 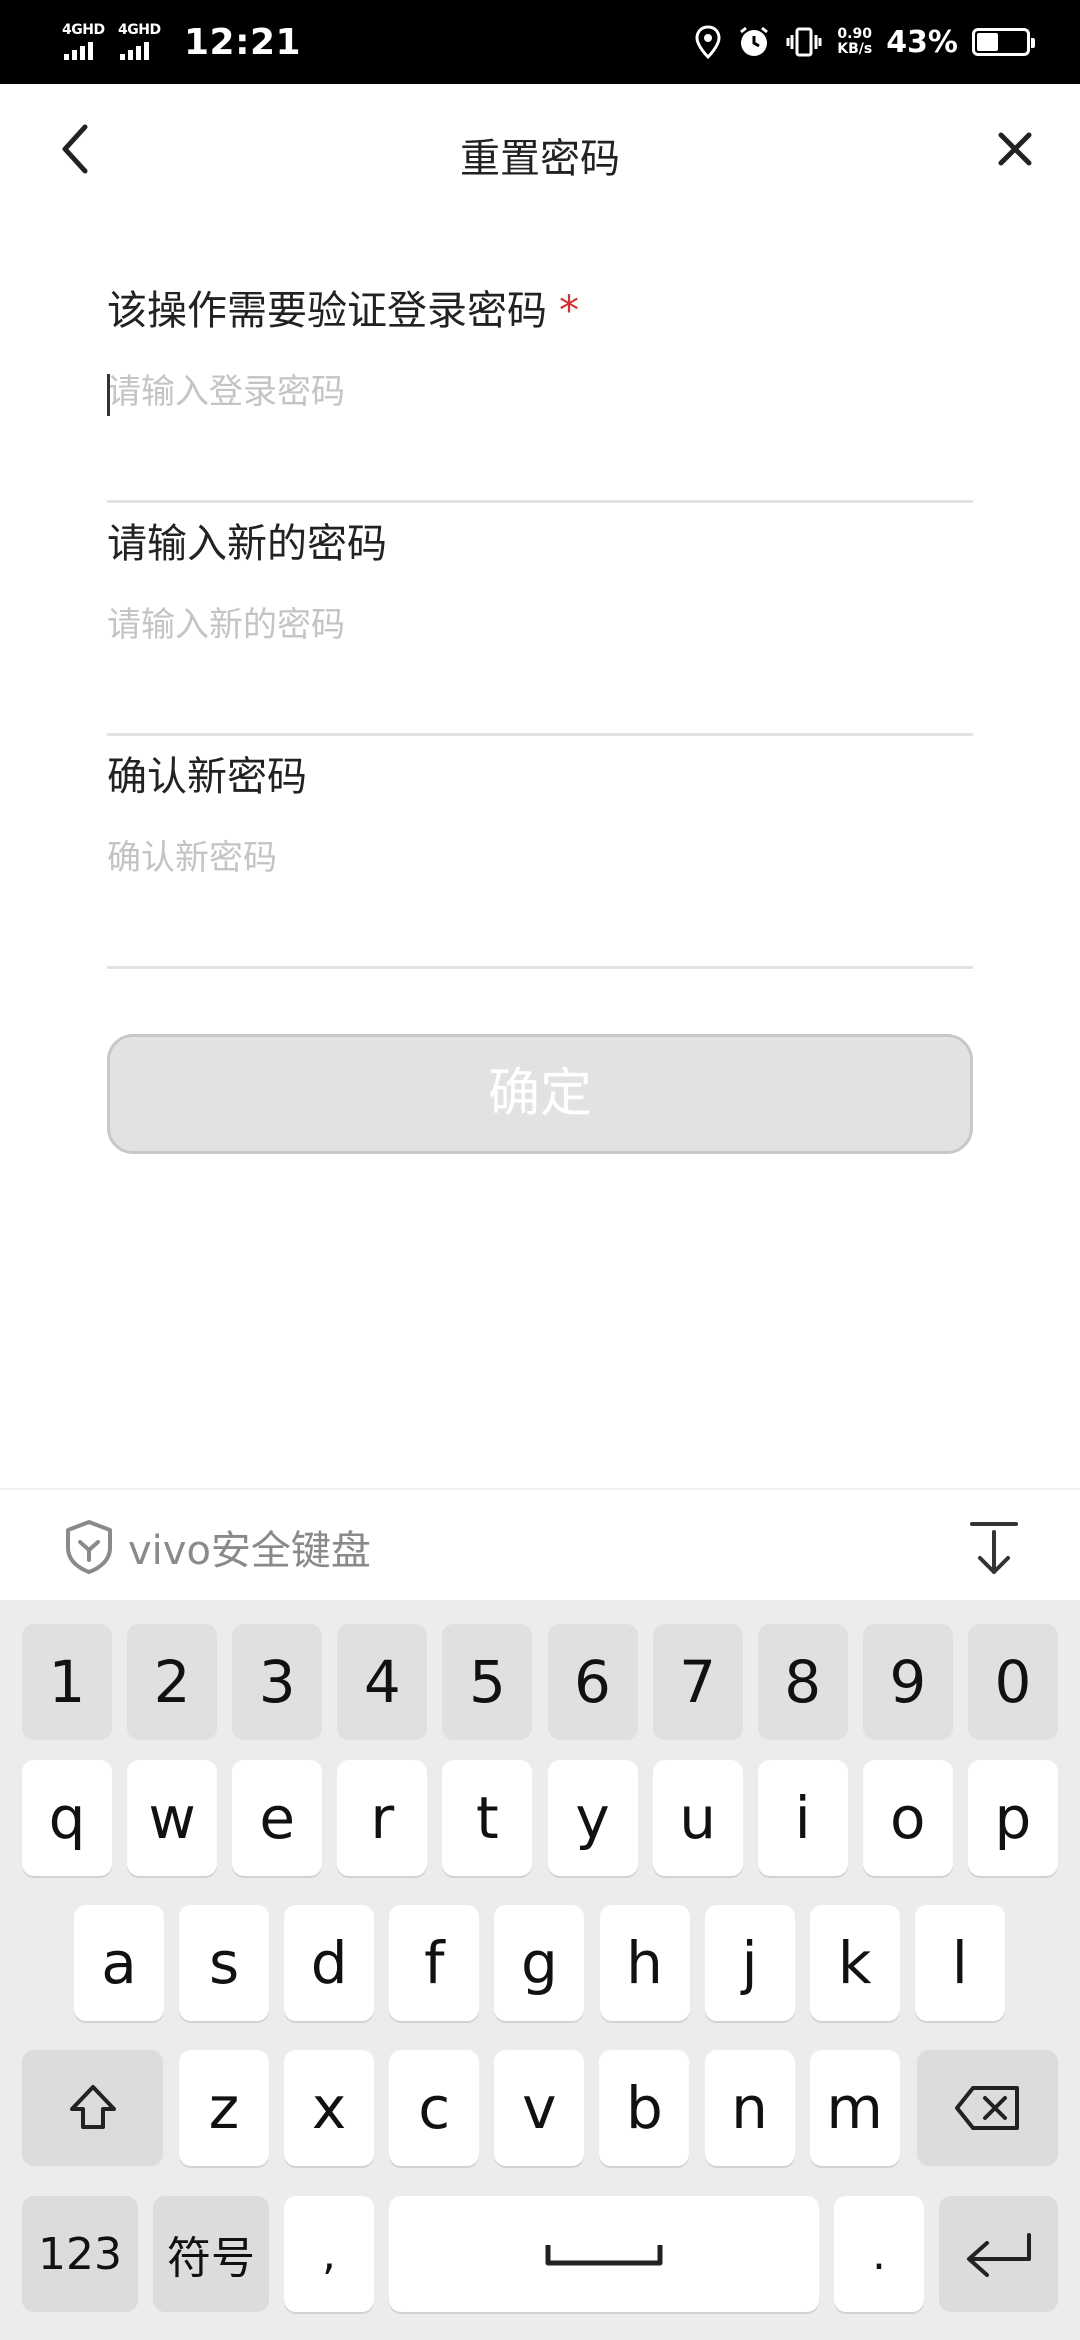 I want to click on backspace-key, so click(x=987, y=2108).